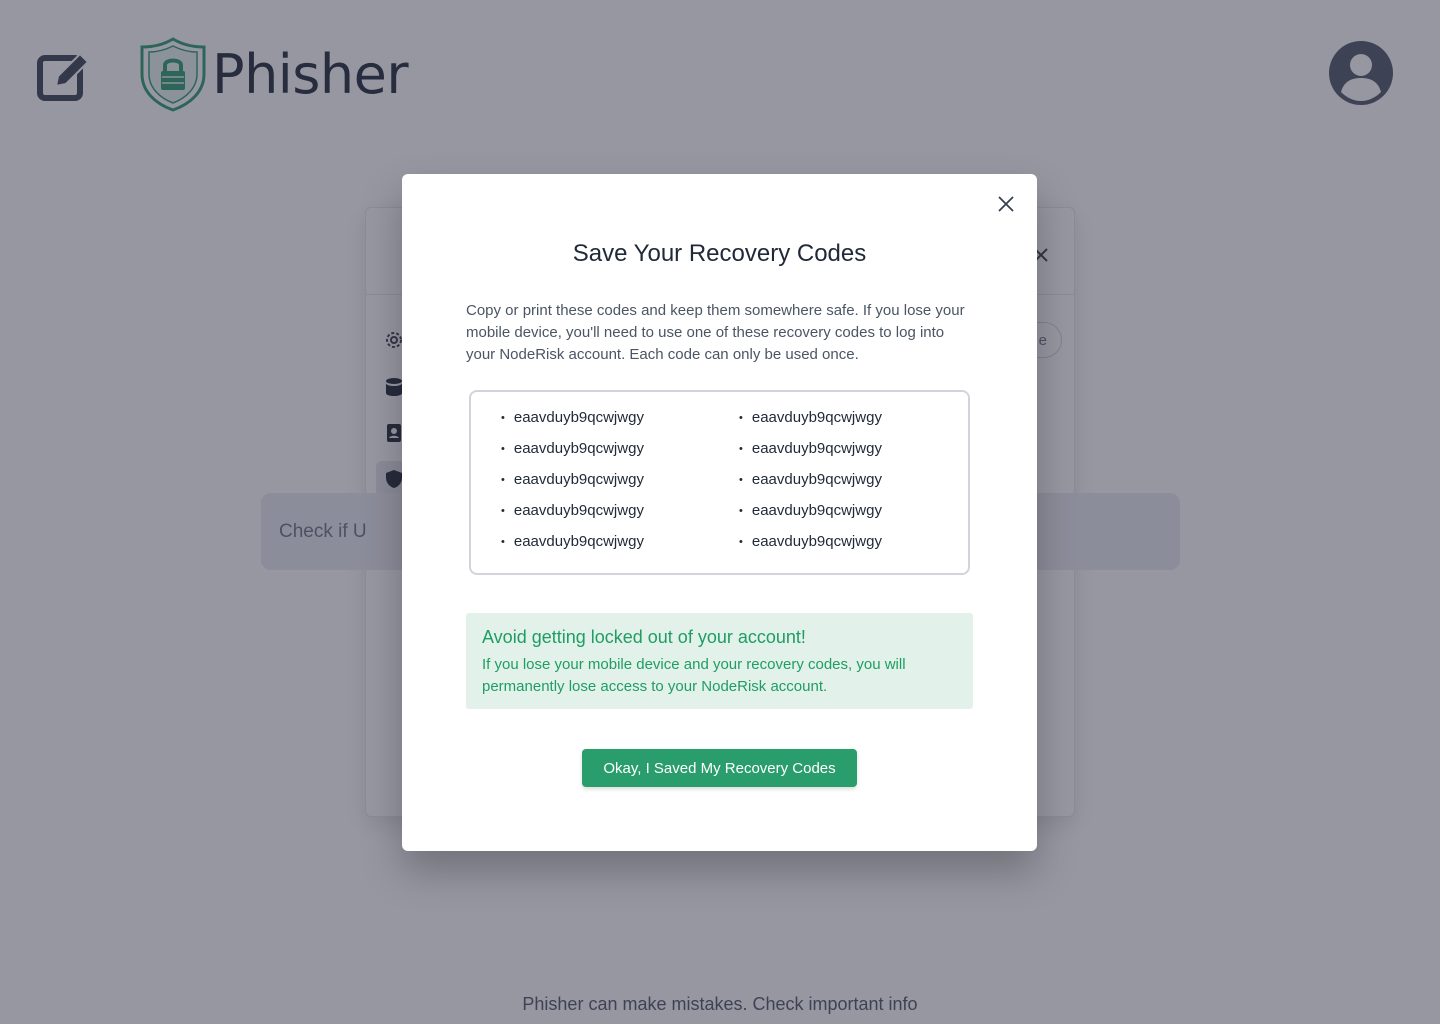  I want to click on confirm-saved-codes-button: Okay, I Saved My Recovery Codes, so click(719, 768).